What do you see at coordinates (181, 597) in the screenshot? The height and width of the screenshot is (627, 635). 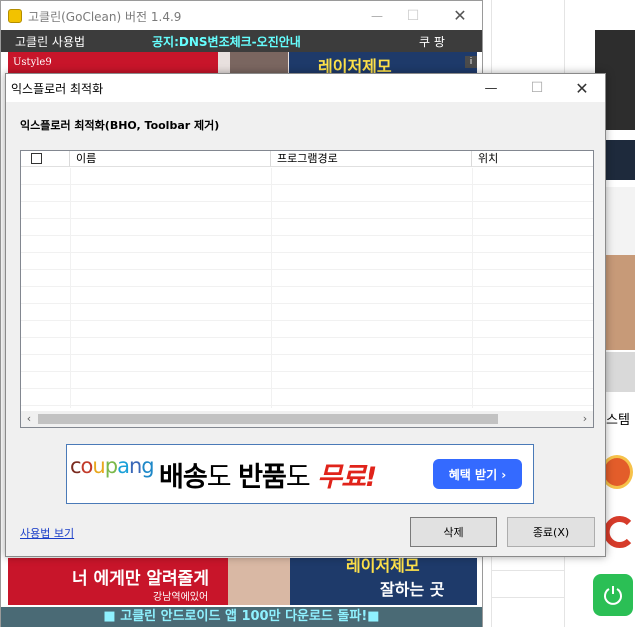 I see `bottom-banner-sub: 강남역에있어` at bounding box center [181, 597].